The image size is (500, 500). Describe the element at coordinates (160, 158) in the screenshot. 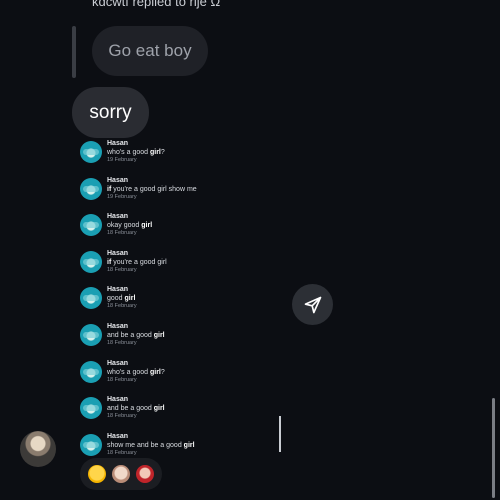

I see `search-result-row: Hasan who's a good girl? 19 February` at that location.